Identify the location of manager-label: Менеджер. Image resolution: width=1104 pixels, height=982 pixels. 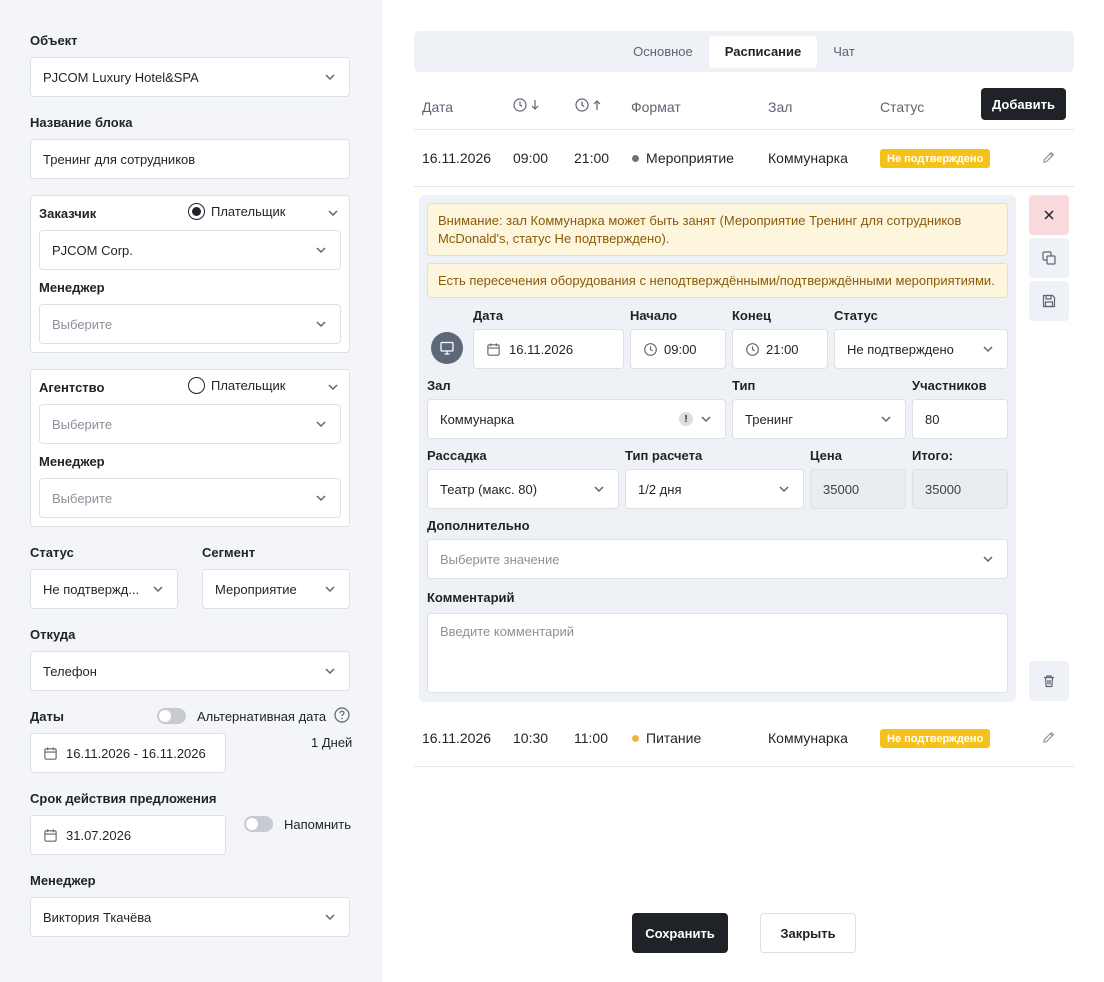
(63, 880).